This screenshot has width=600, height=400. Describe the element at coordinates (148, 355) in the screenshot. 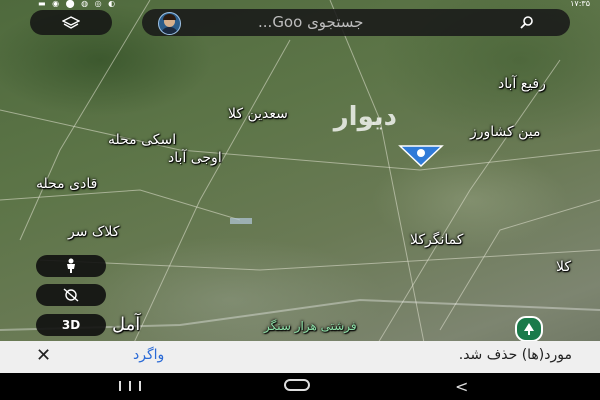

I see `undo-button: واگرد` at that location.